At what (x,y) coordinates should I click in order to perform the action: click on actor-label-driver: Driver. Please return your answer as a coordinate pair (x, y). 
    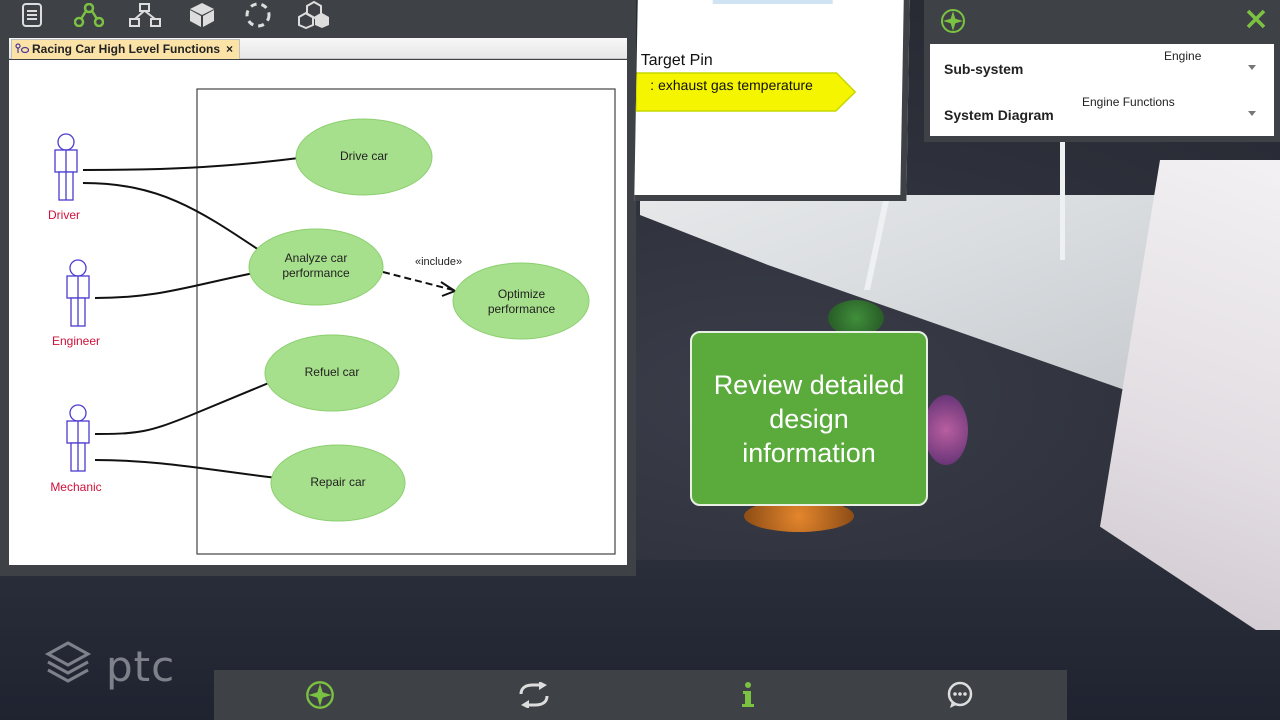
    Looking at the image, I should click on (64, 215).